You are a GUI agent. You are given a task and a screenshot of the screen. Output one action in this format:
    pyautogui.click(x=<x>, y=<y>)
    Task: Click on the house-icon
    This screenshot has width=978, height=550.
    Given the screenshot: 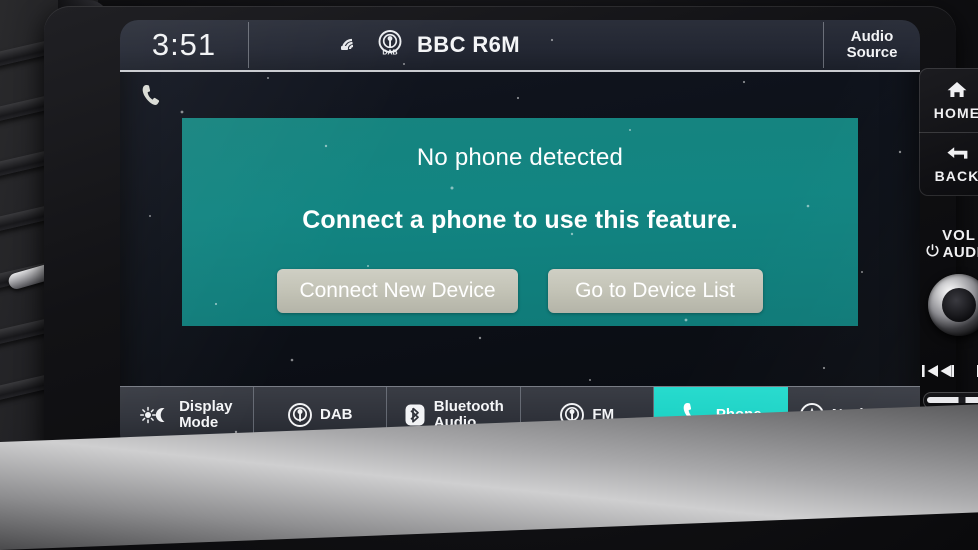 What is the action you would take?
    pyautogui.click(x=957, y=92)
    